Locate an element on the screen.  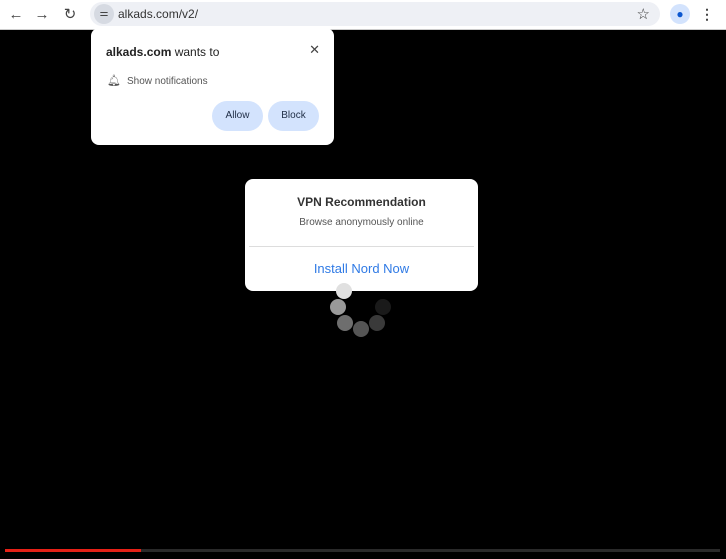
vpn-title: VPN Recommendation is located at coordinates (361, 202).